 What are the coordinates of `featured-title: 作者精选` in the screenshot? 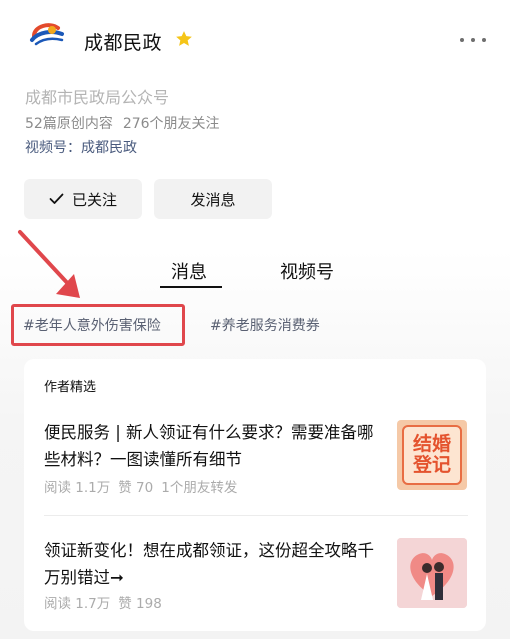 It's located at (70, 387).